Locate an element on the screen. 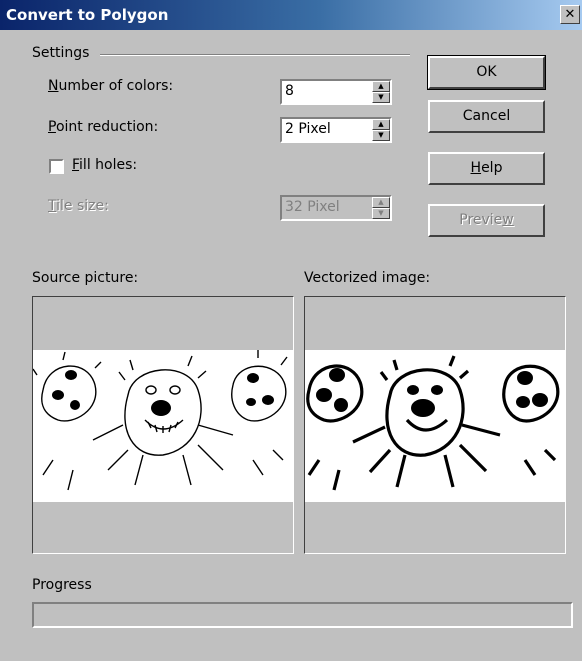 This screenshot has width=582, height=661. progress-label: Progress is located at coordinates (62, 585).